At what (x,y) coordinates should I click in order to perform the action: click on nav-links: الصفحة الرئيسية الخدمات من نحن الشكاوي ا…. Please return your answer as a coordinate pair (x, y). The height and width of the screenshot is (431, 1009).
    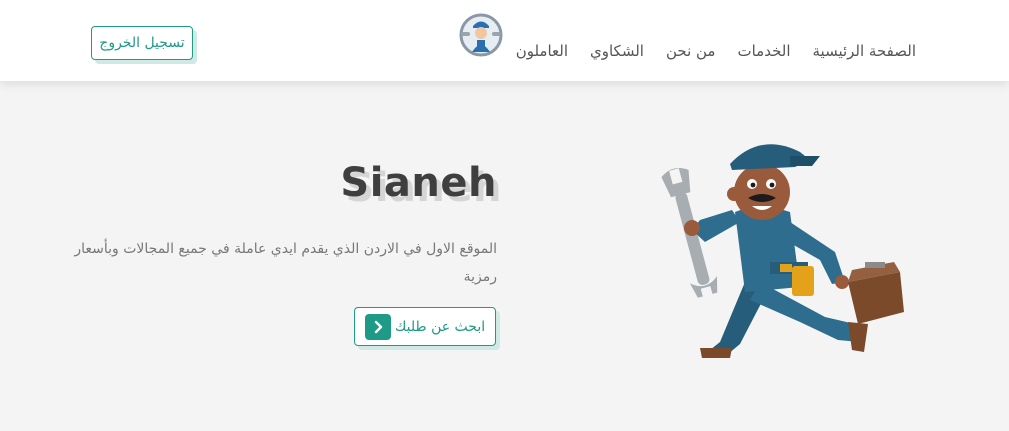
    Looking at the image, I should click on (716, 51).